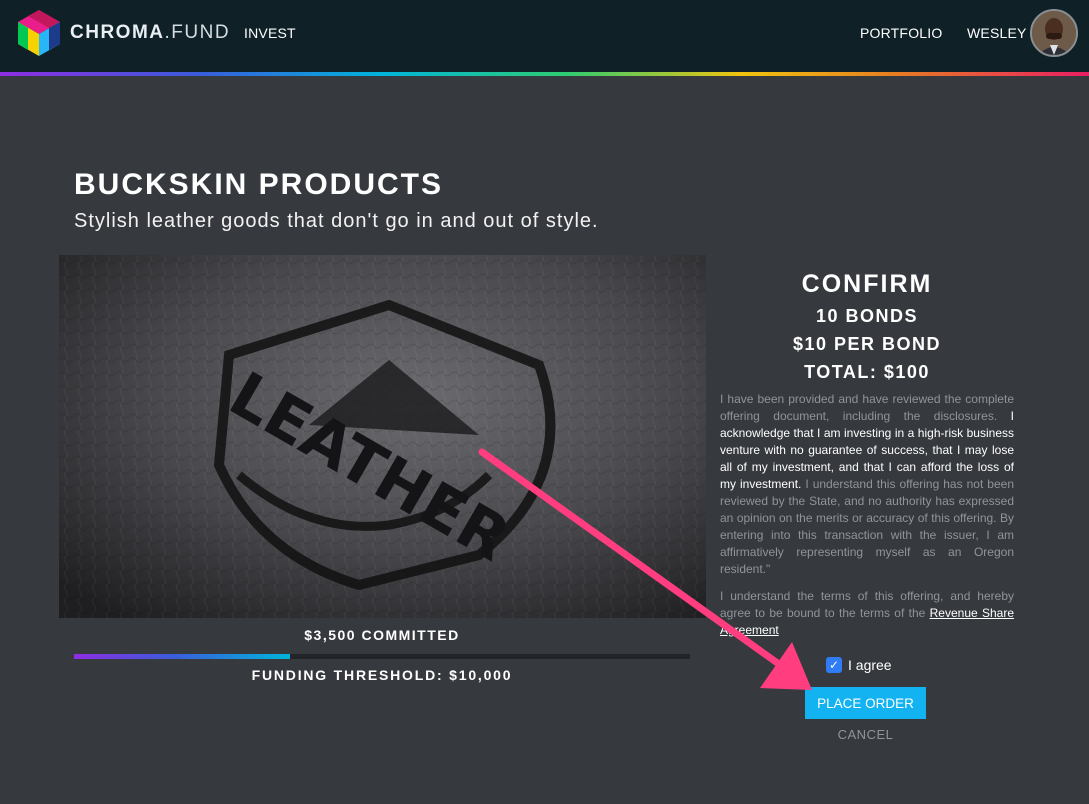  I want to click on avatar-portrait-icon, so click(1054, 33).